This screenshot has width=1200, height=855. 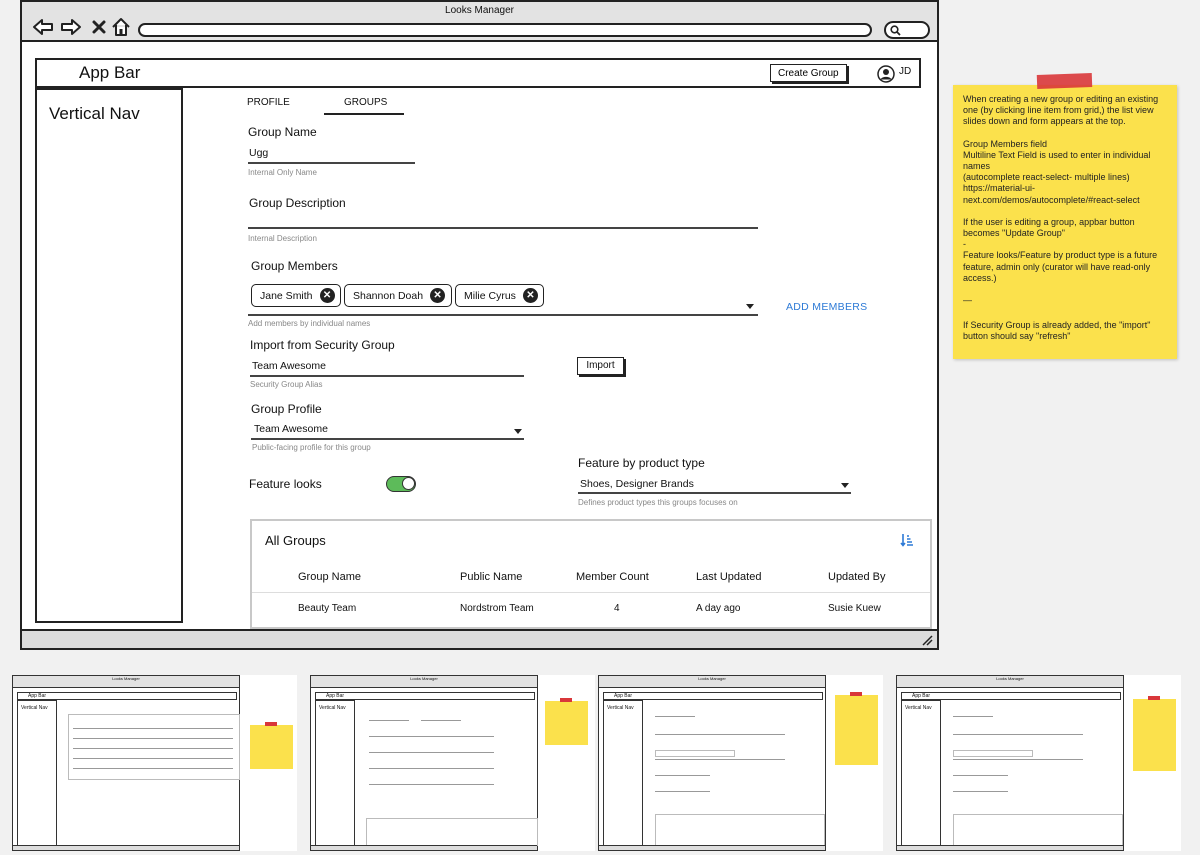 What do you see at coordinates (289, 366) in the screenshot?
I see `security-group-input: Team Awesome` at bounding box center [289, 366].